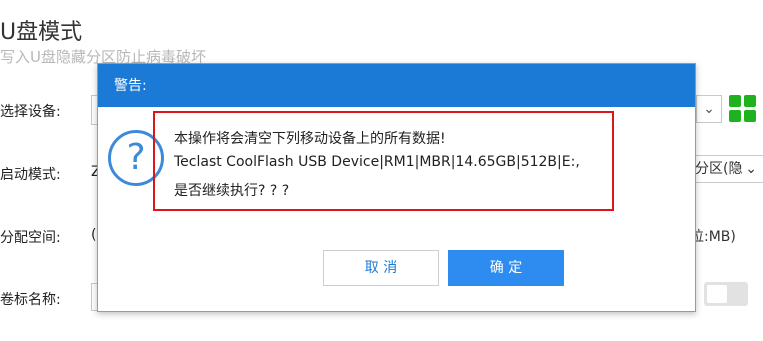  Describe the element at coordinates (93, 235) in the screenshot. I see `allocate-radio: (` at that location.